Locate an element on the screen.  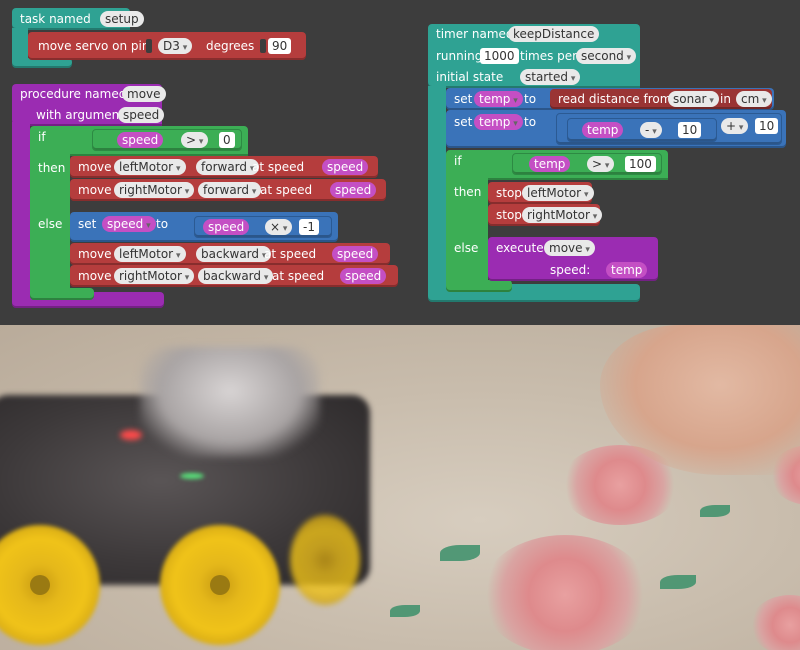
task-block-setup: task named setup is located at coordinates (78, 19).